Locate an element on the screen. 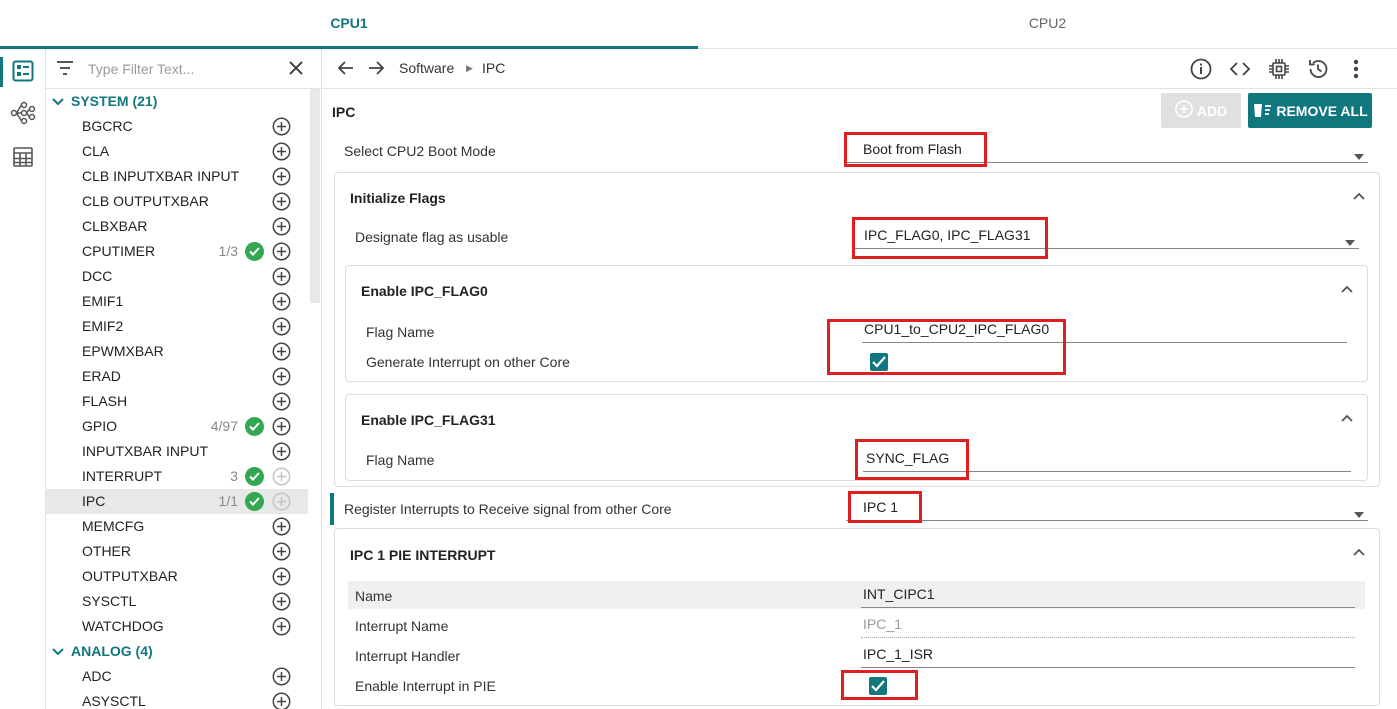  sidebar-item: EPWMXBAR is located at coordinates (177, 351).